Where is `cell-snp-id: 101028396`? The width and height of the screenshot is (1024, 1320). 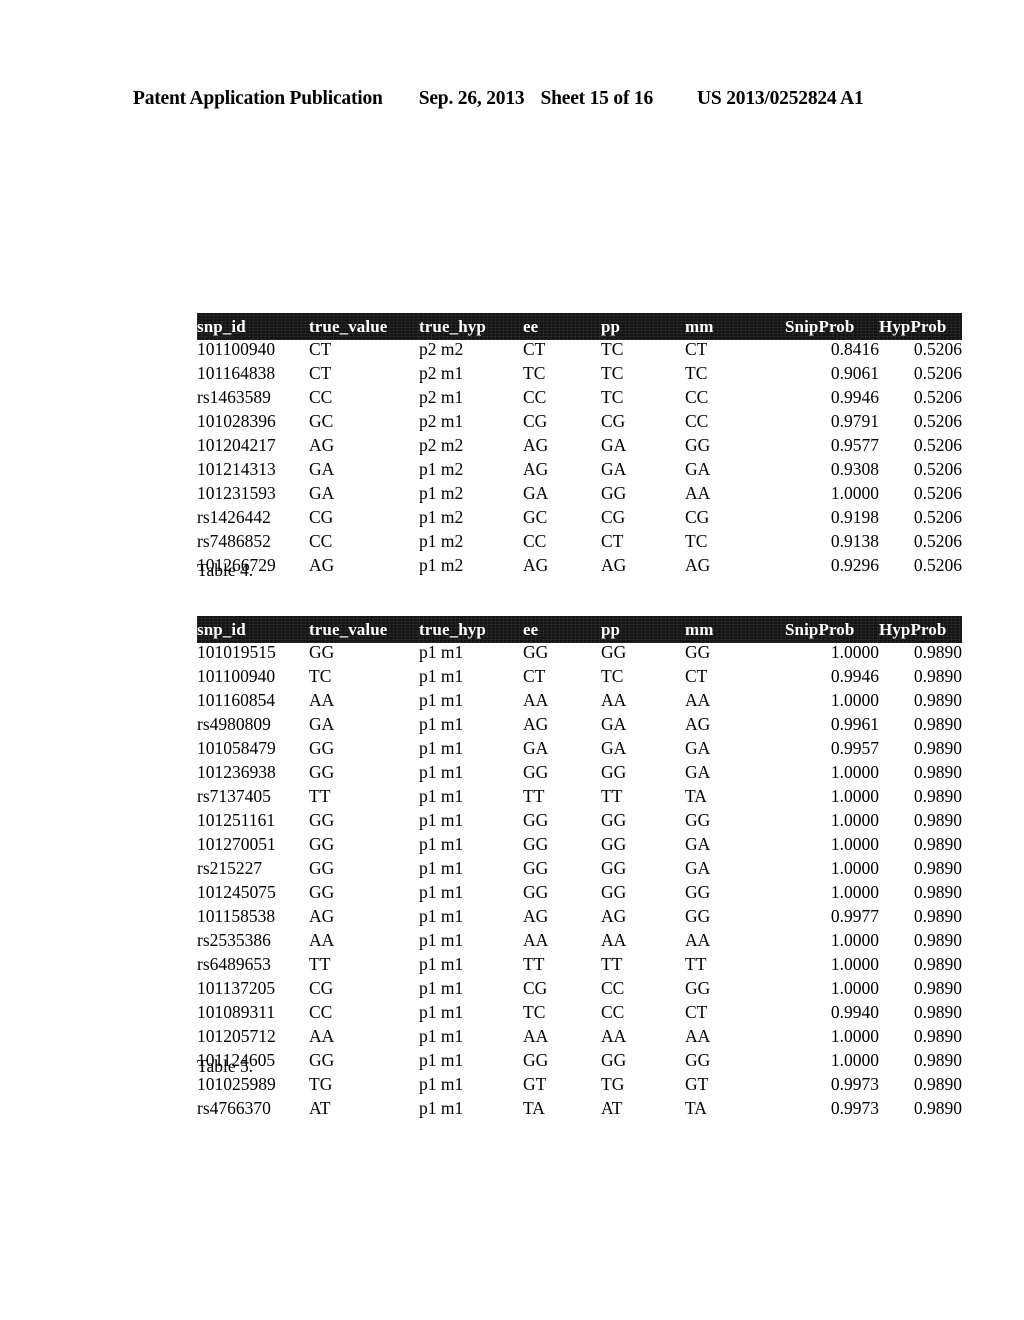
cell-snp-id: 101028396 is located at coordinates (236, 421).